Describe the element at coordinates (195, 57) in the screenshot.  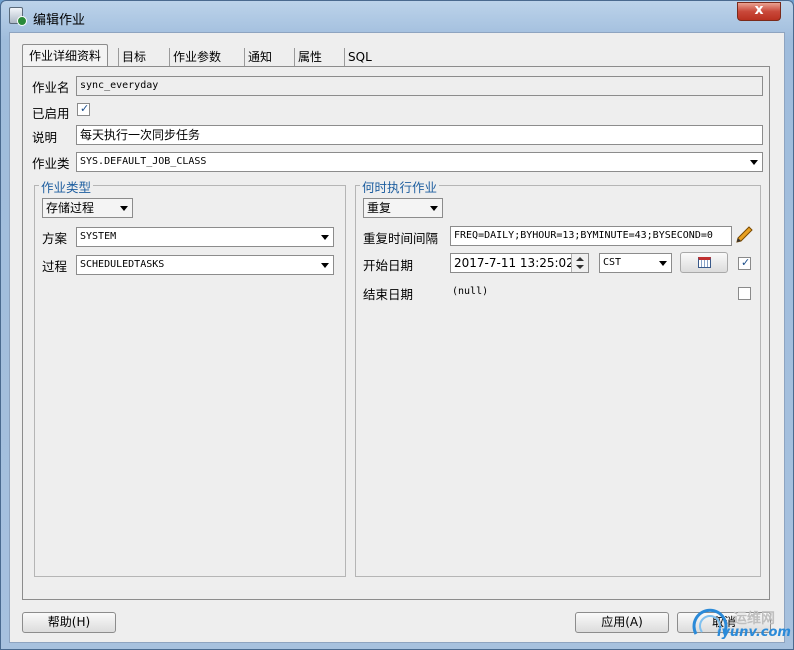
I see `tab-job-parameters: 作业参数` at that location.